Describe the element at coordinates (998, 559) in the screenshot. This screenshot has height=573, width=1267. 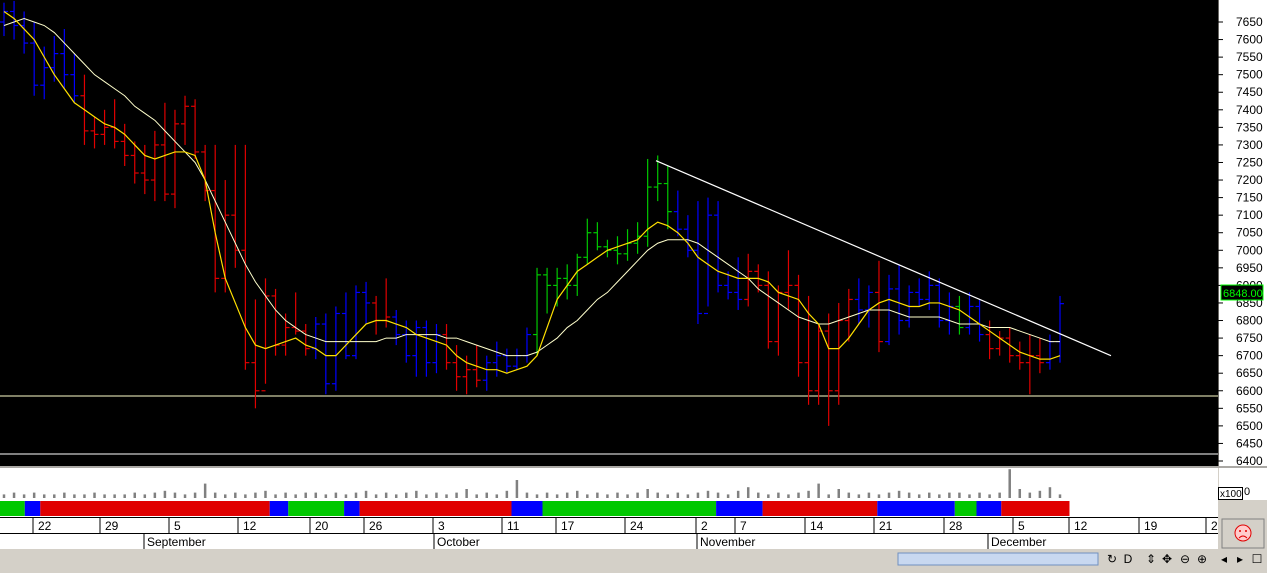
I see `scrollbar-thumb` at that location.